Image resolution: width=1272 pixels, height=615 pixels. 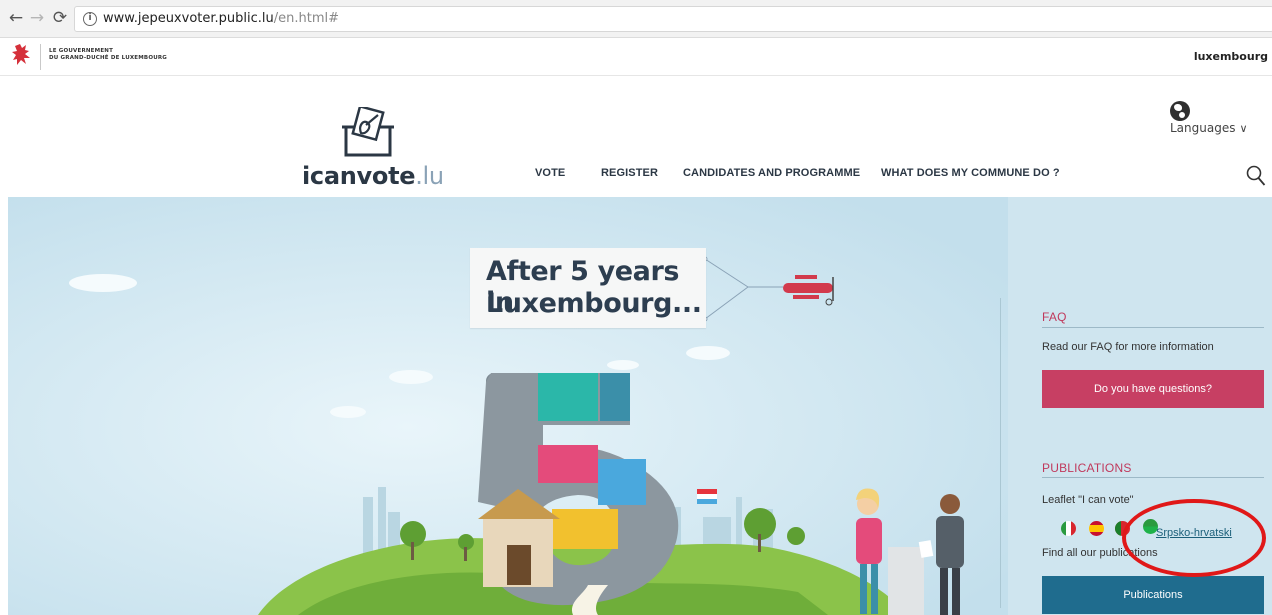 I want to click on italian-flag-icon, so click(x=1068, y=528).